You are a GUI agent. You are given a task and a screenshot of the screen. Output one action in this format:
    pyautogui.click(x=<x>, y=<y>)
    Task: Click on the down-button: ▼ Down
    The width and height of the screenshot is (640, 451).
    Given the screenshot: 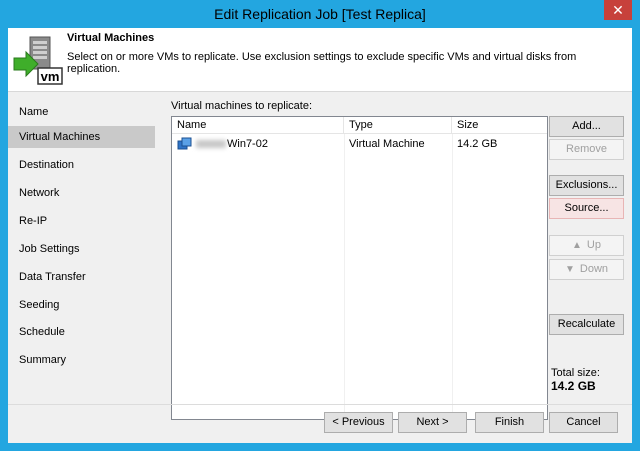 What is the action you would take?
    pyautogui.click(x=586, y=269)
    